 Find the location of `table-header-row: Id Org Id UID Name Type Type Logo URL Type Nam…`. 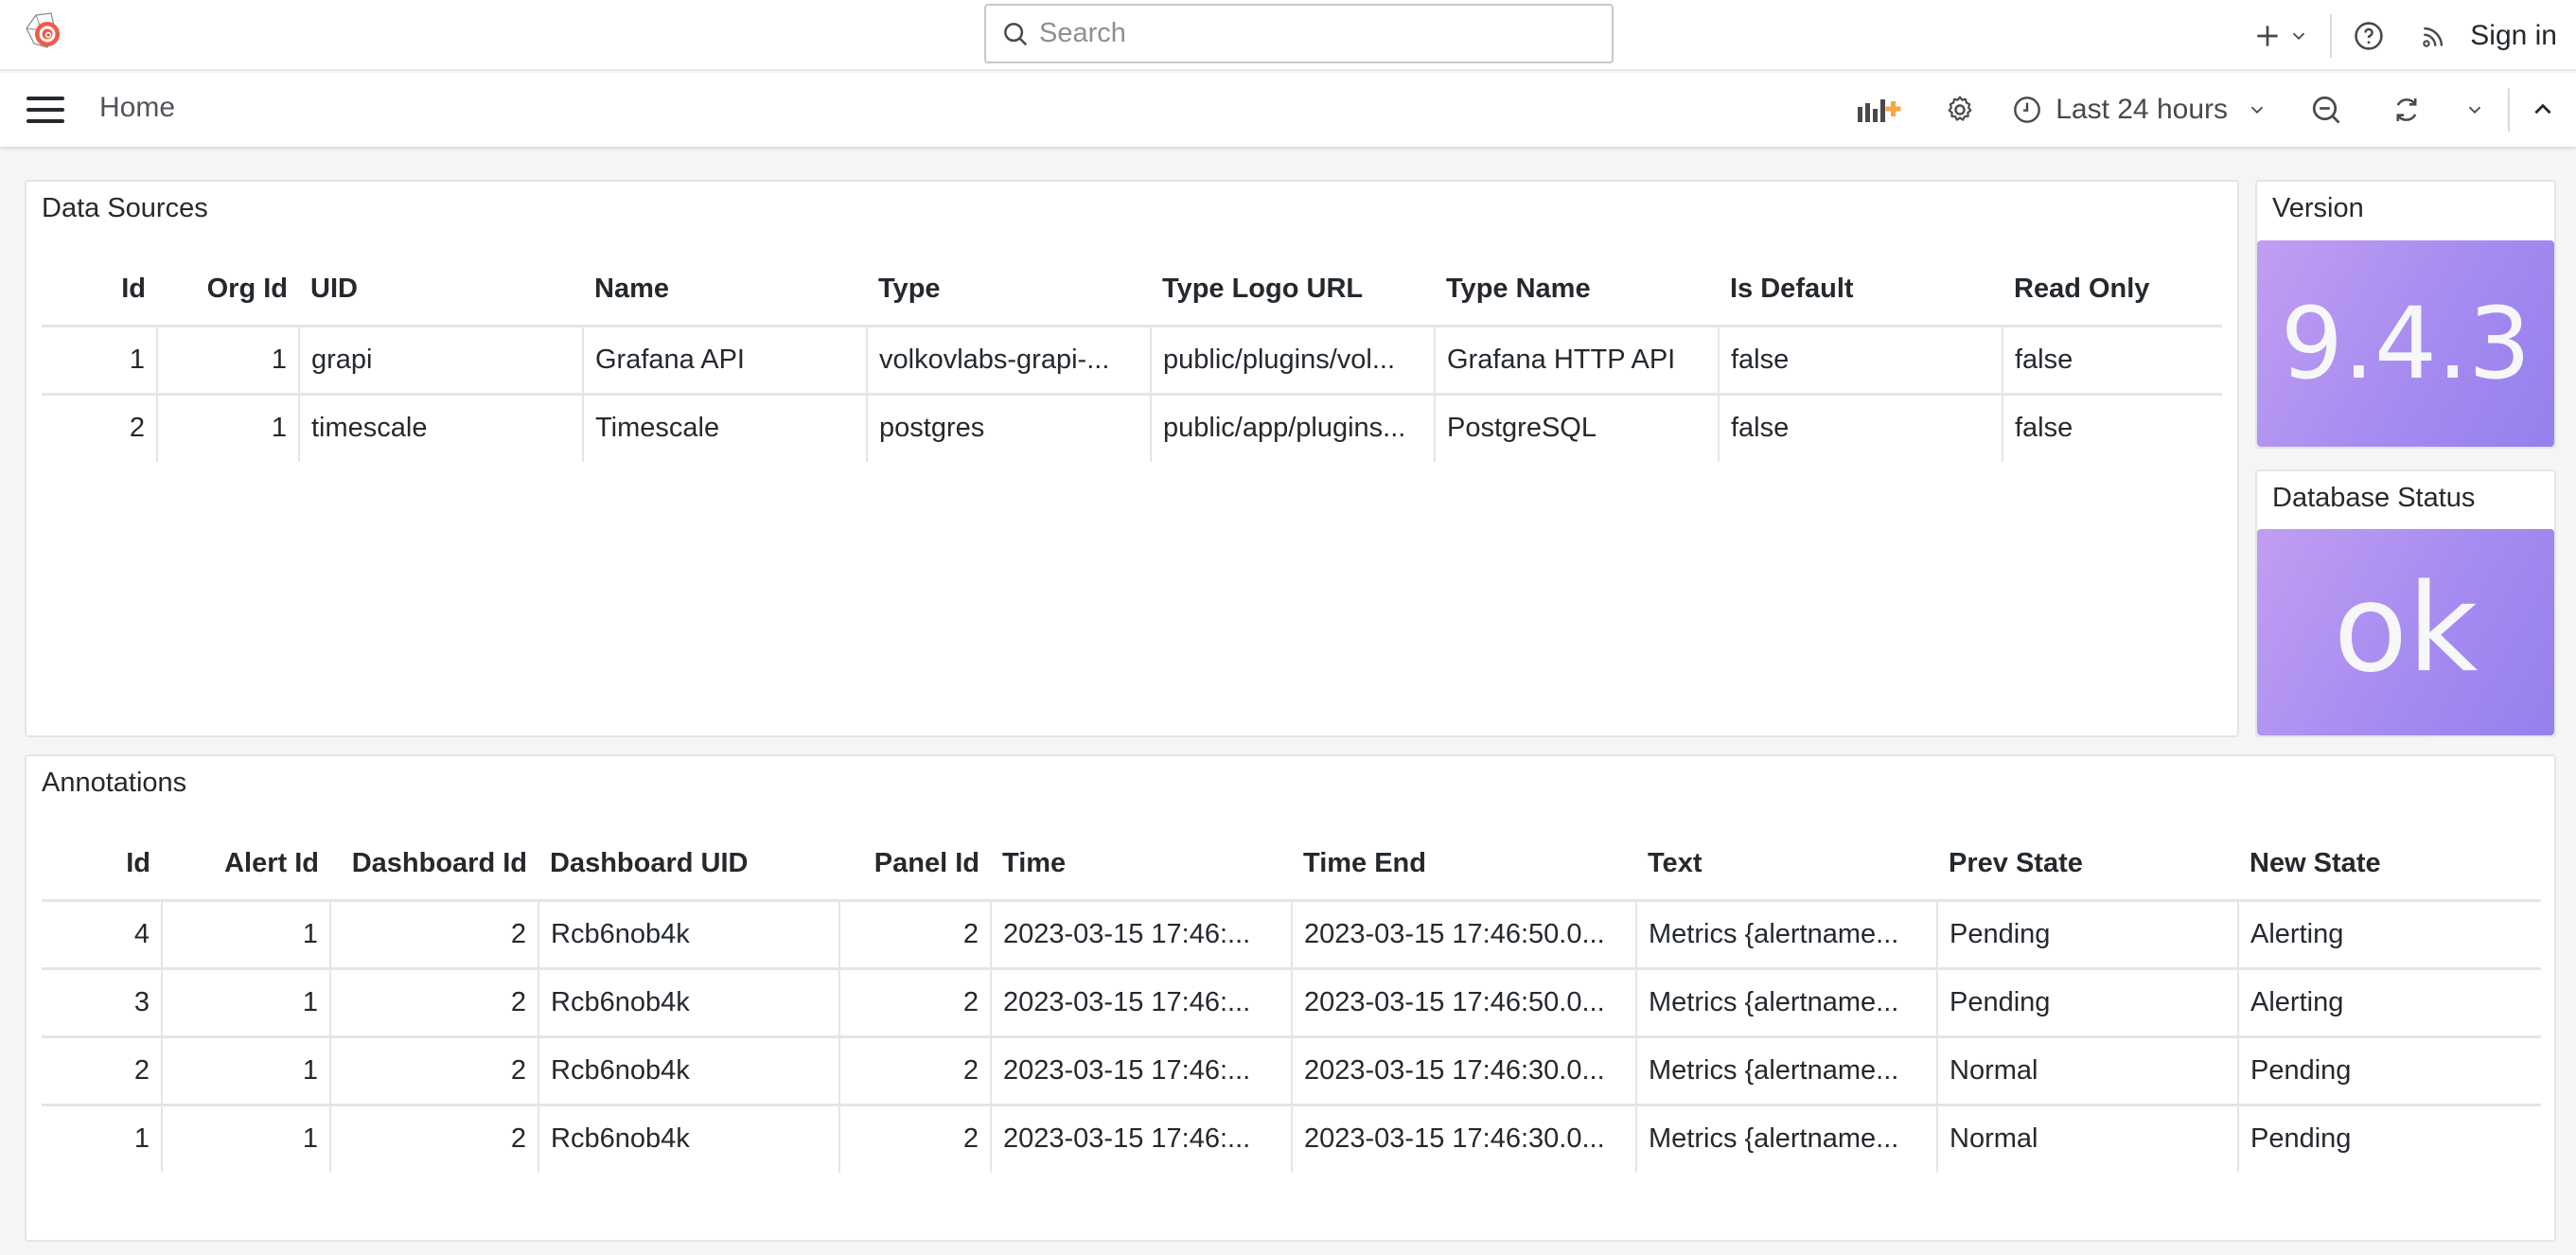

table-header-row: Id Org Id UID Name Type Type Logo URL Type Nam… is located at coordinates (1132, 290).